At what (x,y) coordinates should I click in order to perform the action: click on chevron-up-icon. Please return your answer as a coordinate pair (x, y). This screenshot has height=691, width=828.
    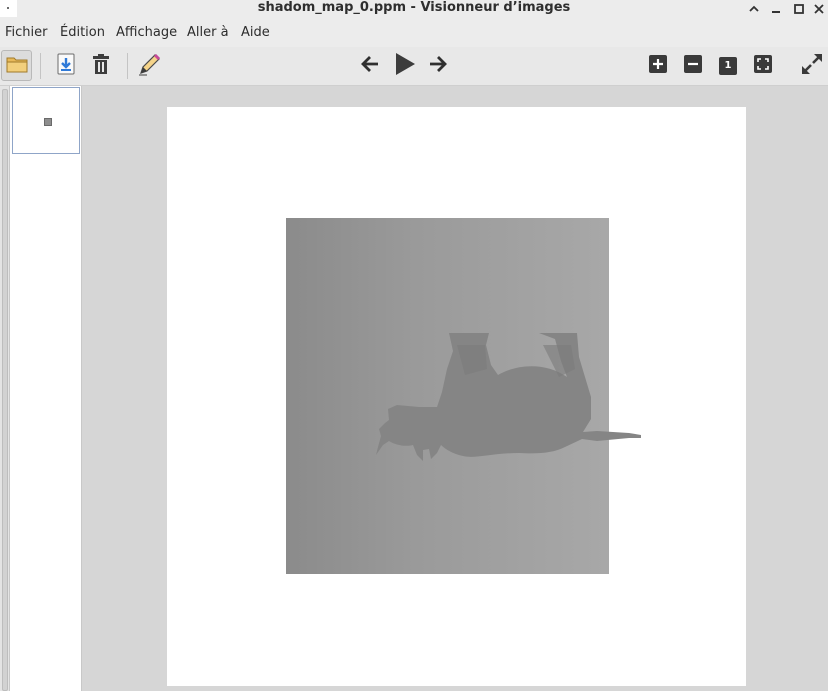
    Looking at the image, I should click on (754, 8).